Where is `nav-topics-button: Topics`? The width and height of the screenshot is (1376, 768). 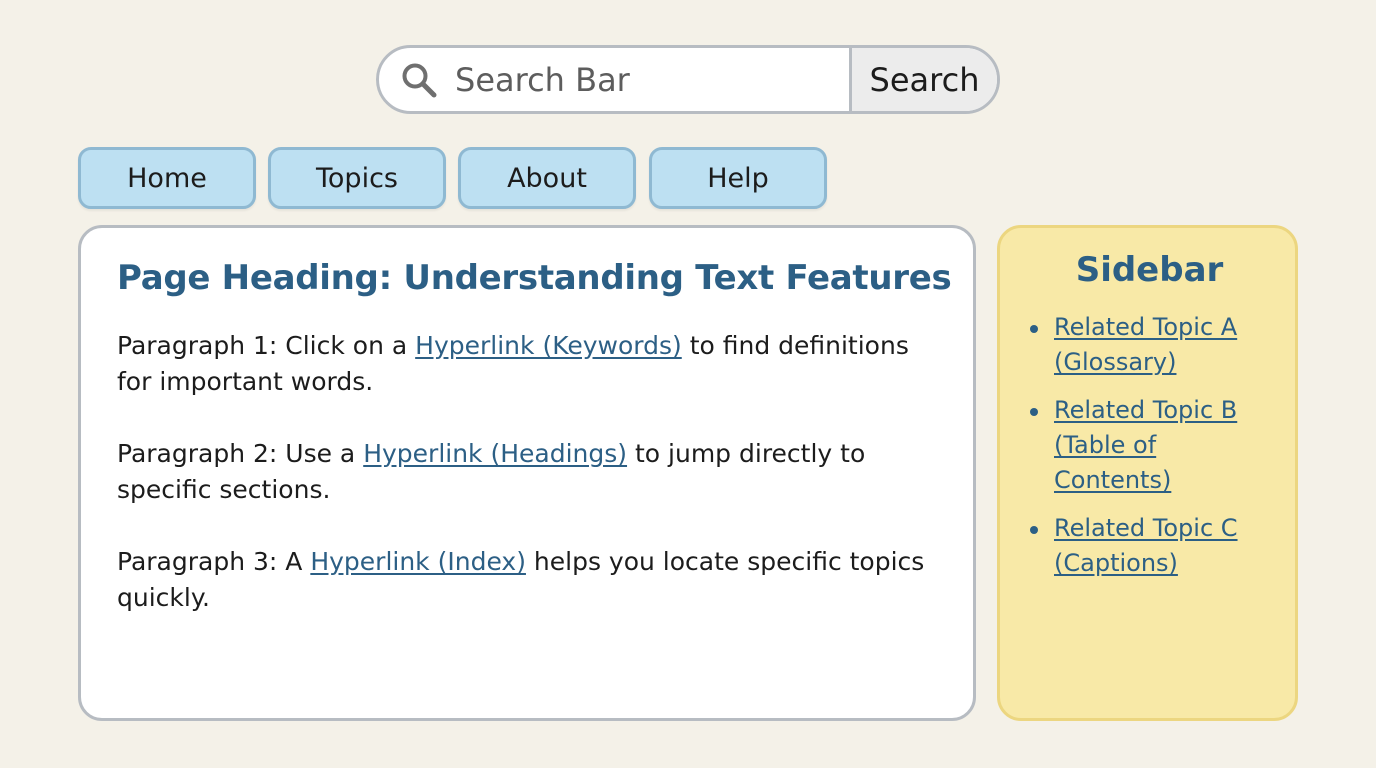 nav-topics-button: Topics is located at coordinates (357, 178).